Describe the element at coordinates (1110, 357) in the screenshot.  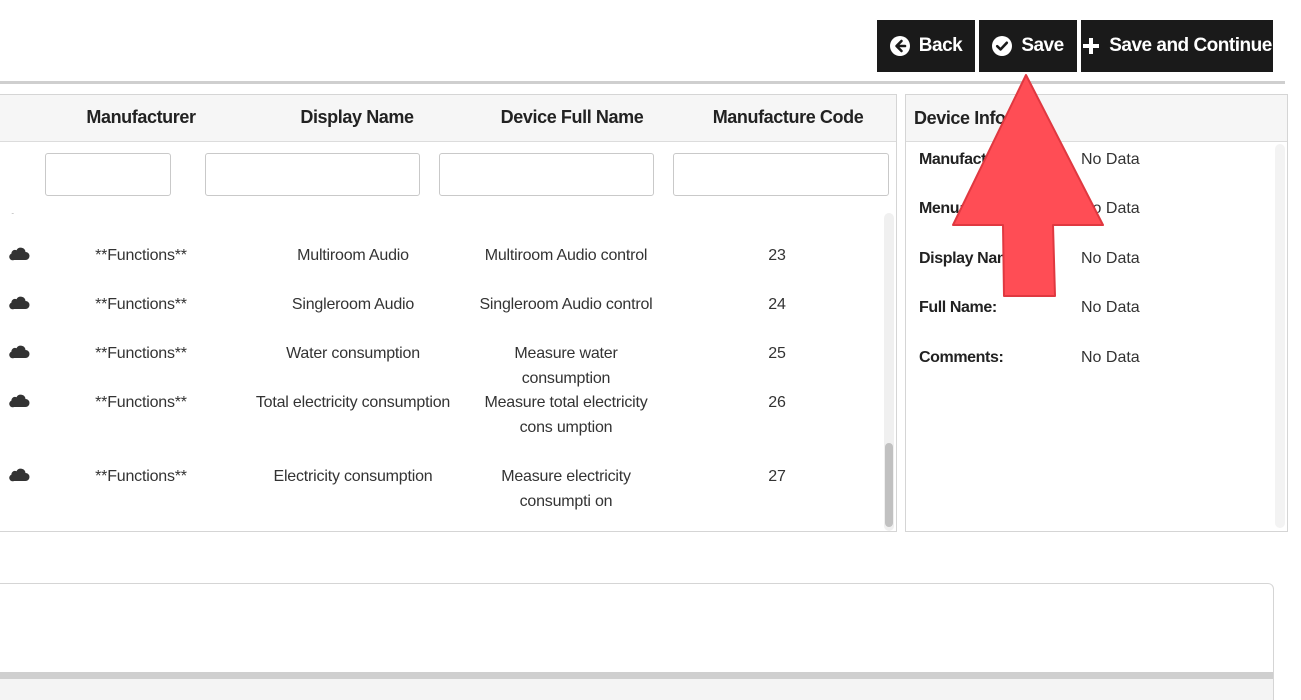
I see `info-value: No Data` at that location.